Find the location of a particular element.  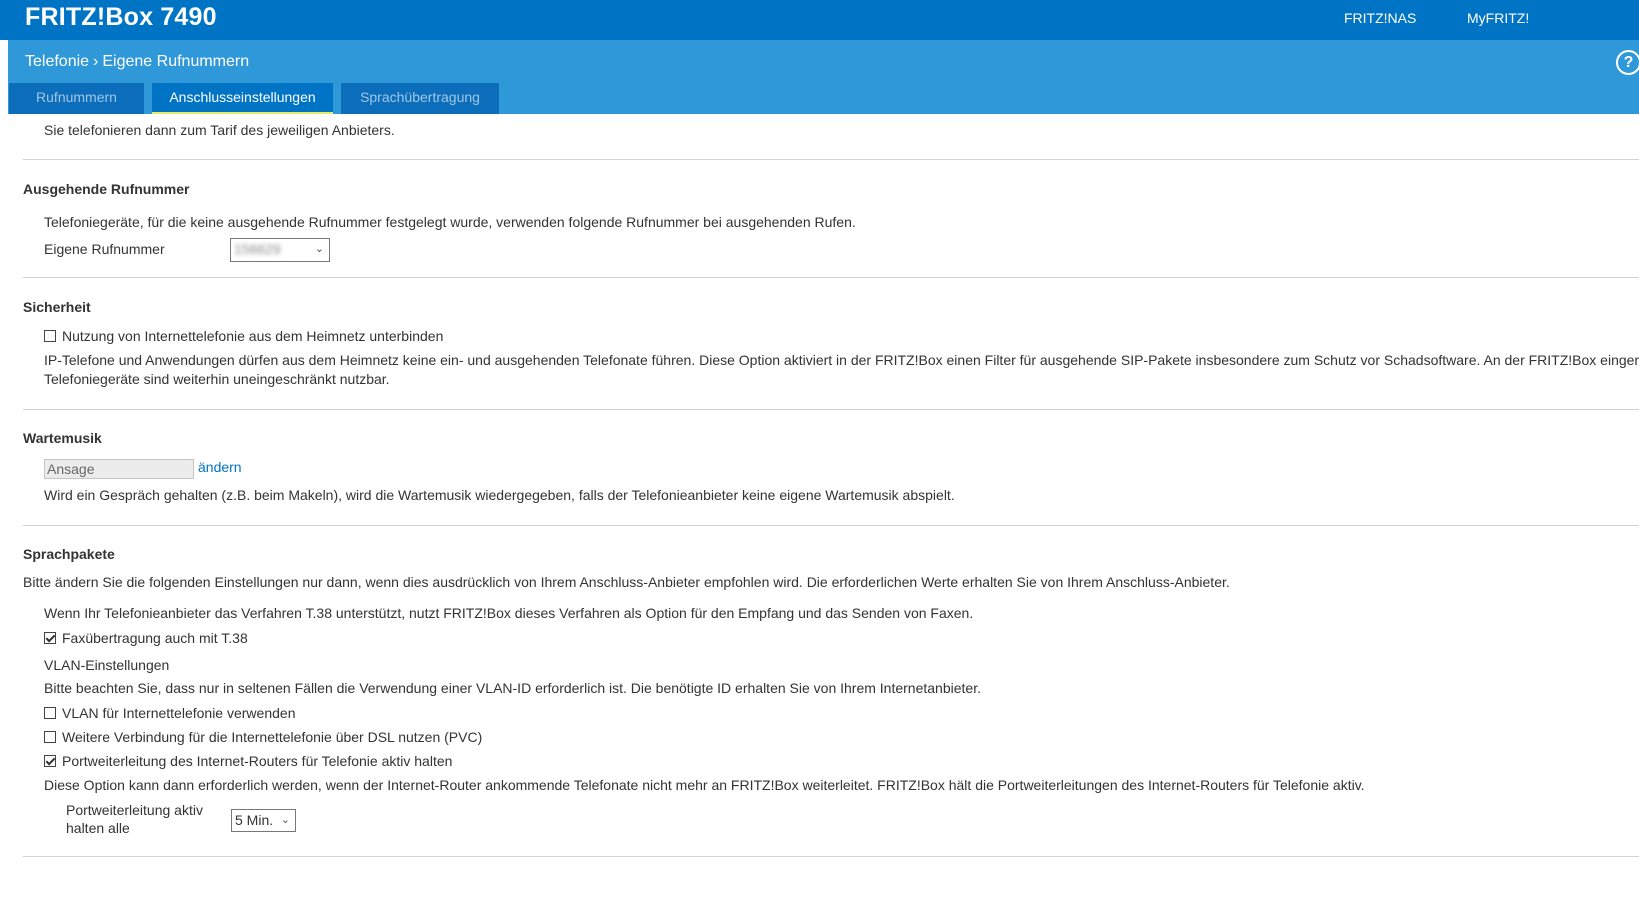

own-number-label: Eigene Rufnummer is located at coordinates (104, 249).